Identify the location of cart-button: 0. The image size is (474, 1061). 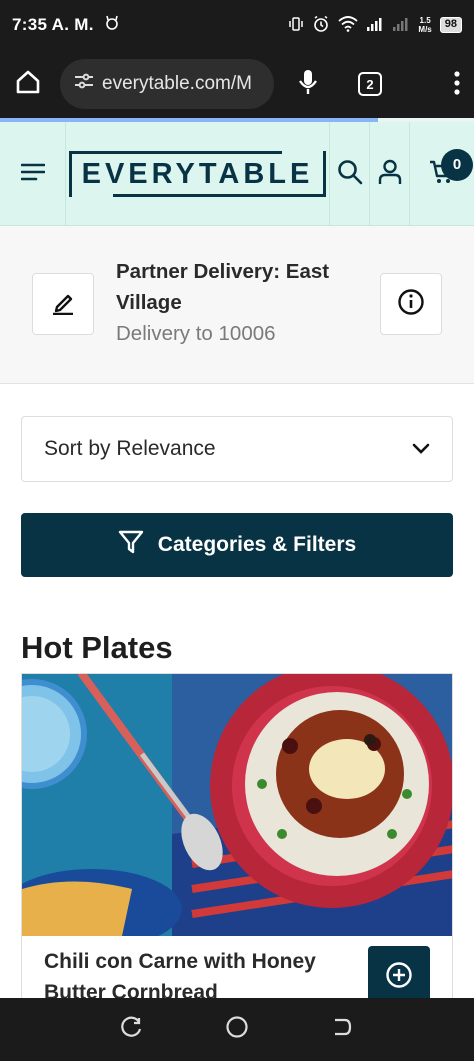
(442, 174).